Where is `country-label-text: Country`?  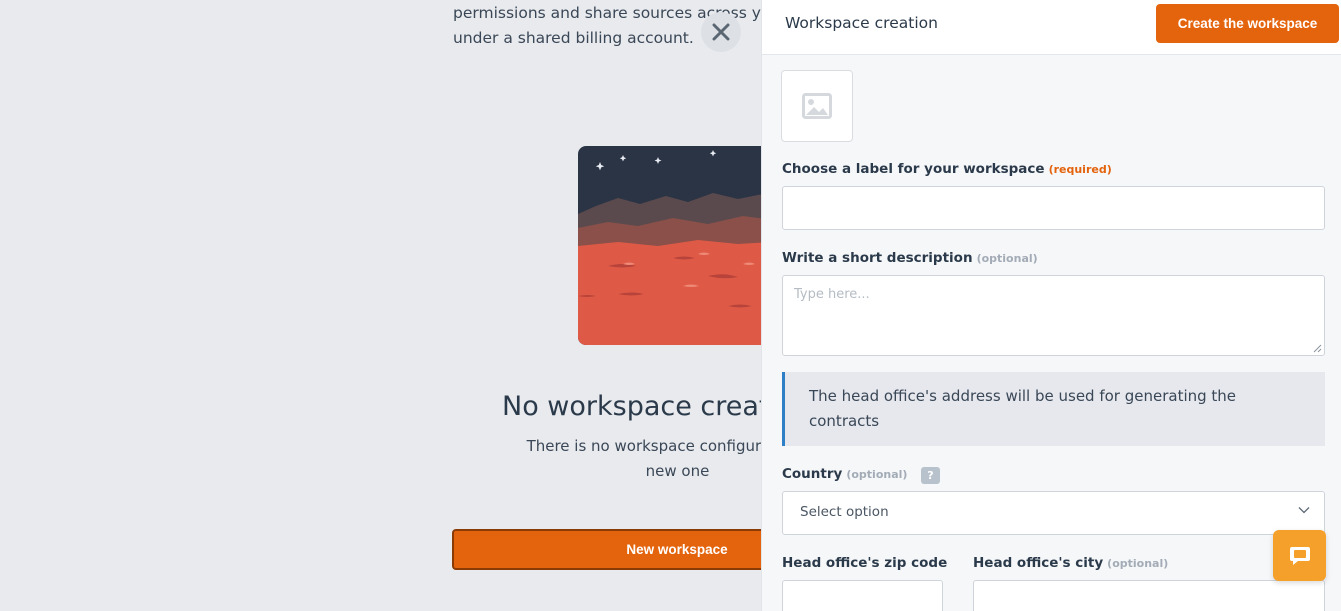 country-label-text: Country is located at coordinates (812, 474).